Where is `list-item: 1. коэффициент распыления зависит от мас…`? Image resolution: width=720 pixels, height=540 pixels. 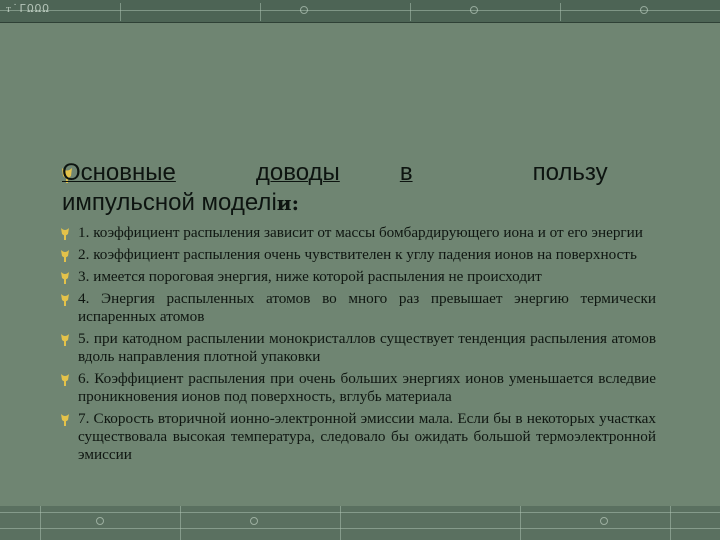 list-item: 1. коэффициент распыления зависит от мас… is located at coordinates (358, 233).